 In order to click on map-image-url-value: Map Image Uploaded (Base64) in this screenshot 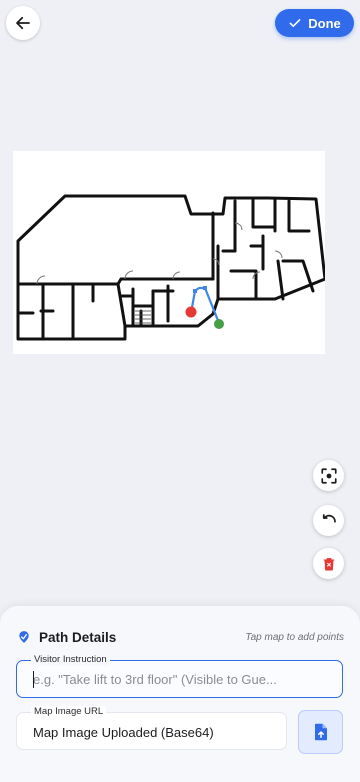, I will do `click(123, 732)`.